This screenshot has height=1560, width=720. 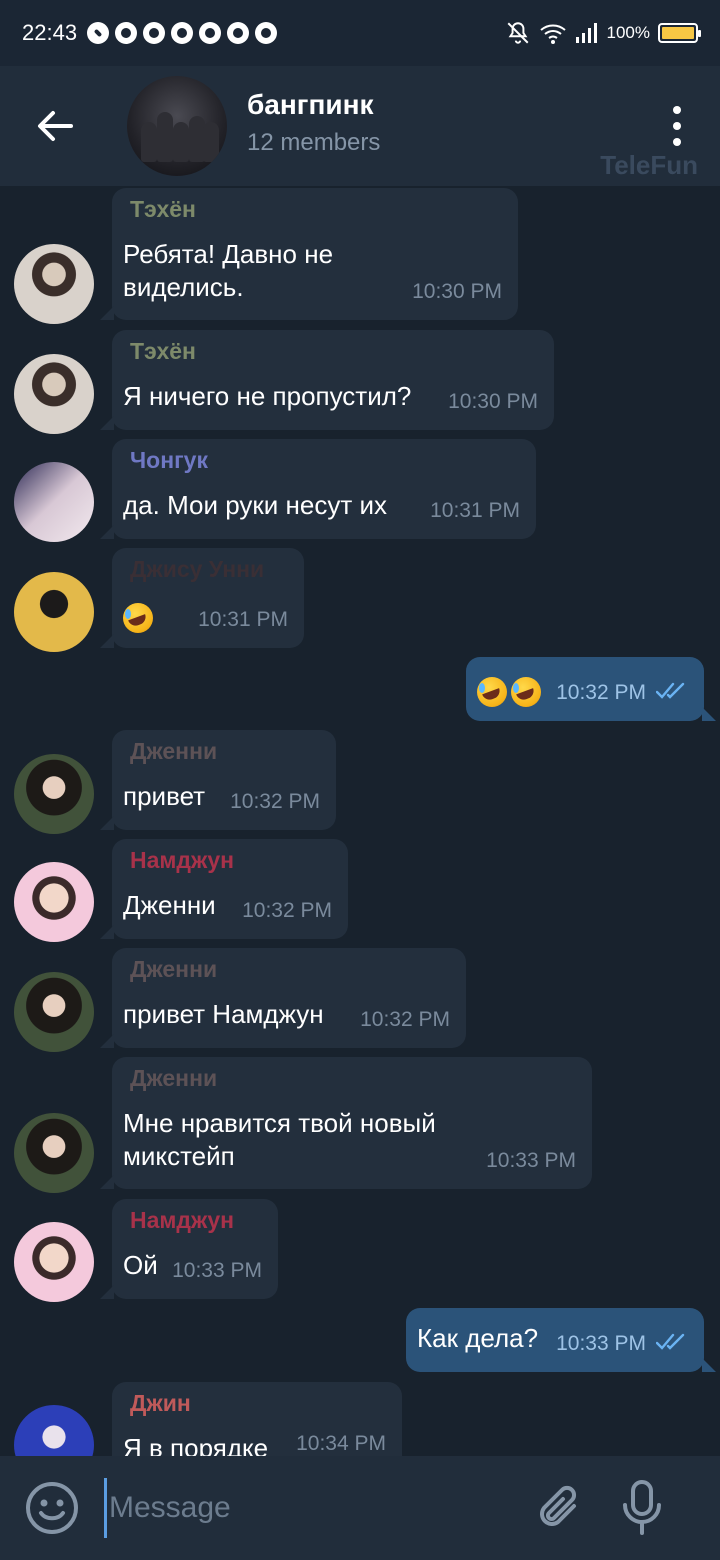 What do you see at coordinates (477, 1338) in the screenshot?
I see `message-text: Как дела?` at bounding box center [477, 1338].